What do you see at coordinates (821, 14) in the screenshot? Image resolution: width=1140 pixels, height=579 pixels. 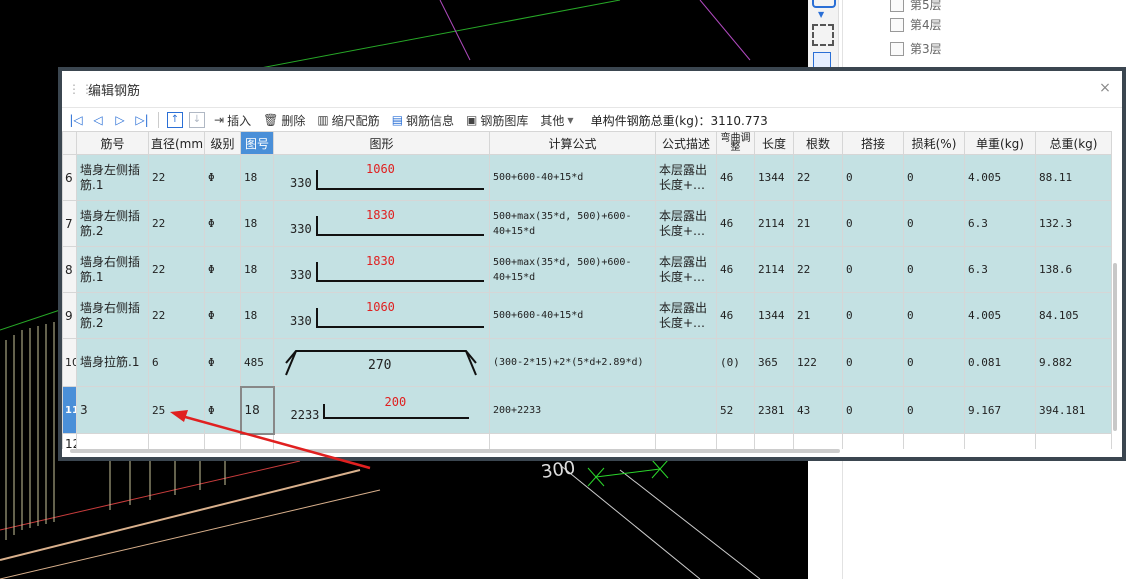 I see `chevron-down-icon: ▼` at bounding box center [821, 14].